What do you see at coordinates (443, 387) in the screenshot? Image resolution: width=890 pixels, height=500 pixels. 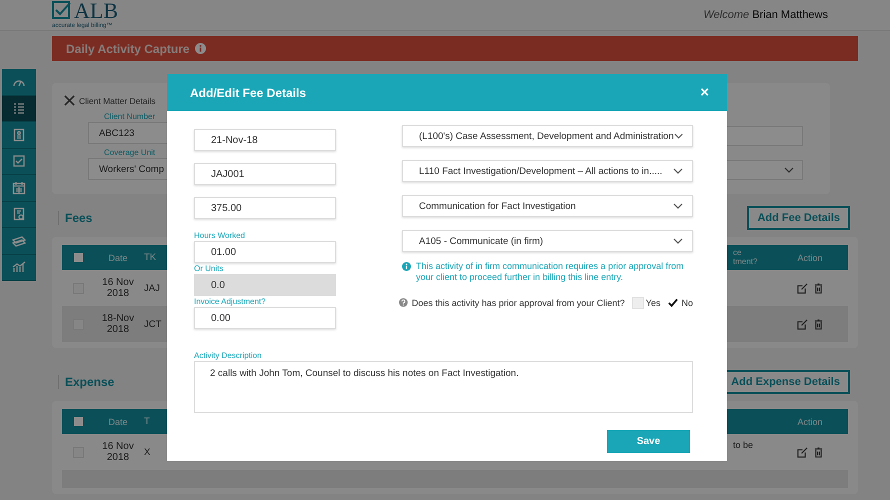 I see `text-area: 2 calls with John Tom, Counsel to discuss his notes on Fact Investigation.` at bounding box center [443, 387].